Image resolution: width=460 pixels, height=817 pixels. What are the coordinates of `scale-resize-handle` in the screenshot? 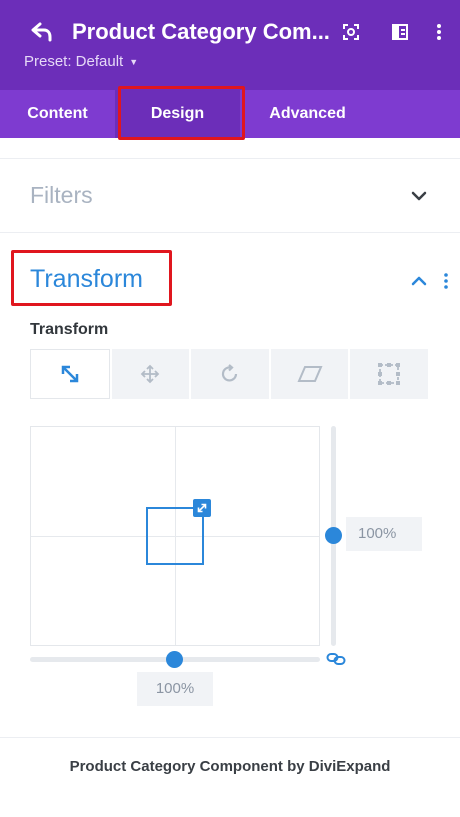 It's located at (202, 508).